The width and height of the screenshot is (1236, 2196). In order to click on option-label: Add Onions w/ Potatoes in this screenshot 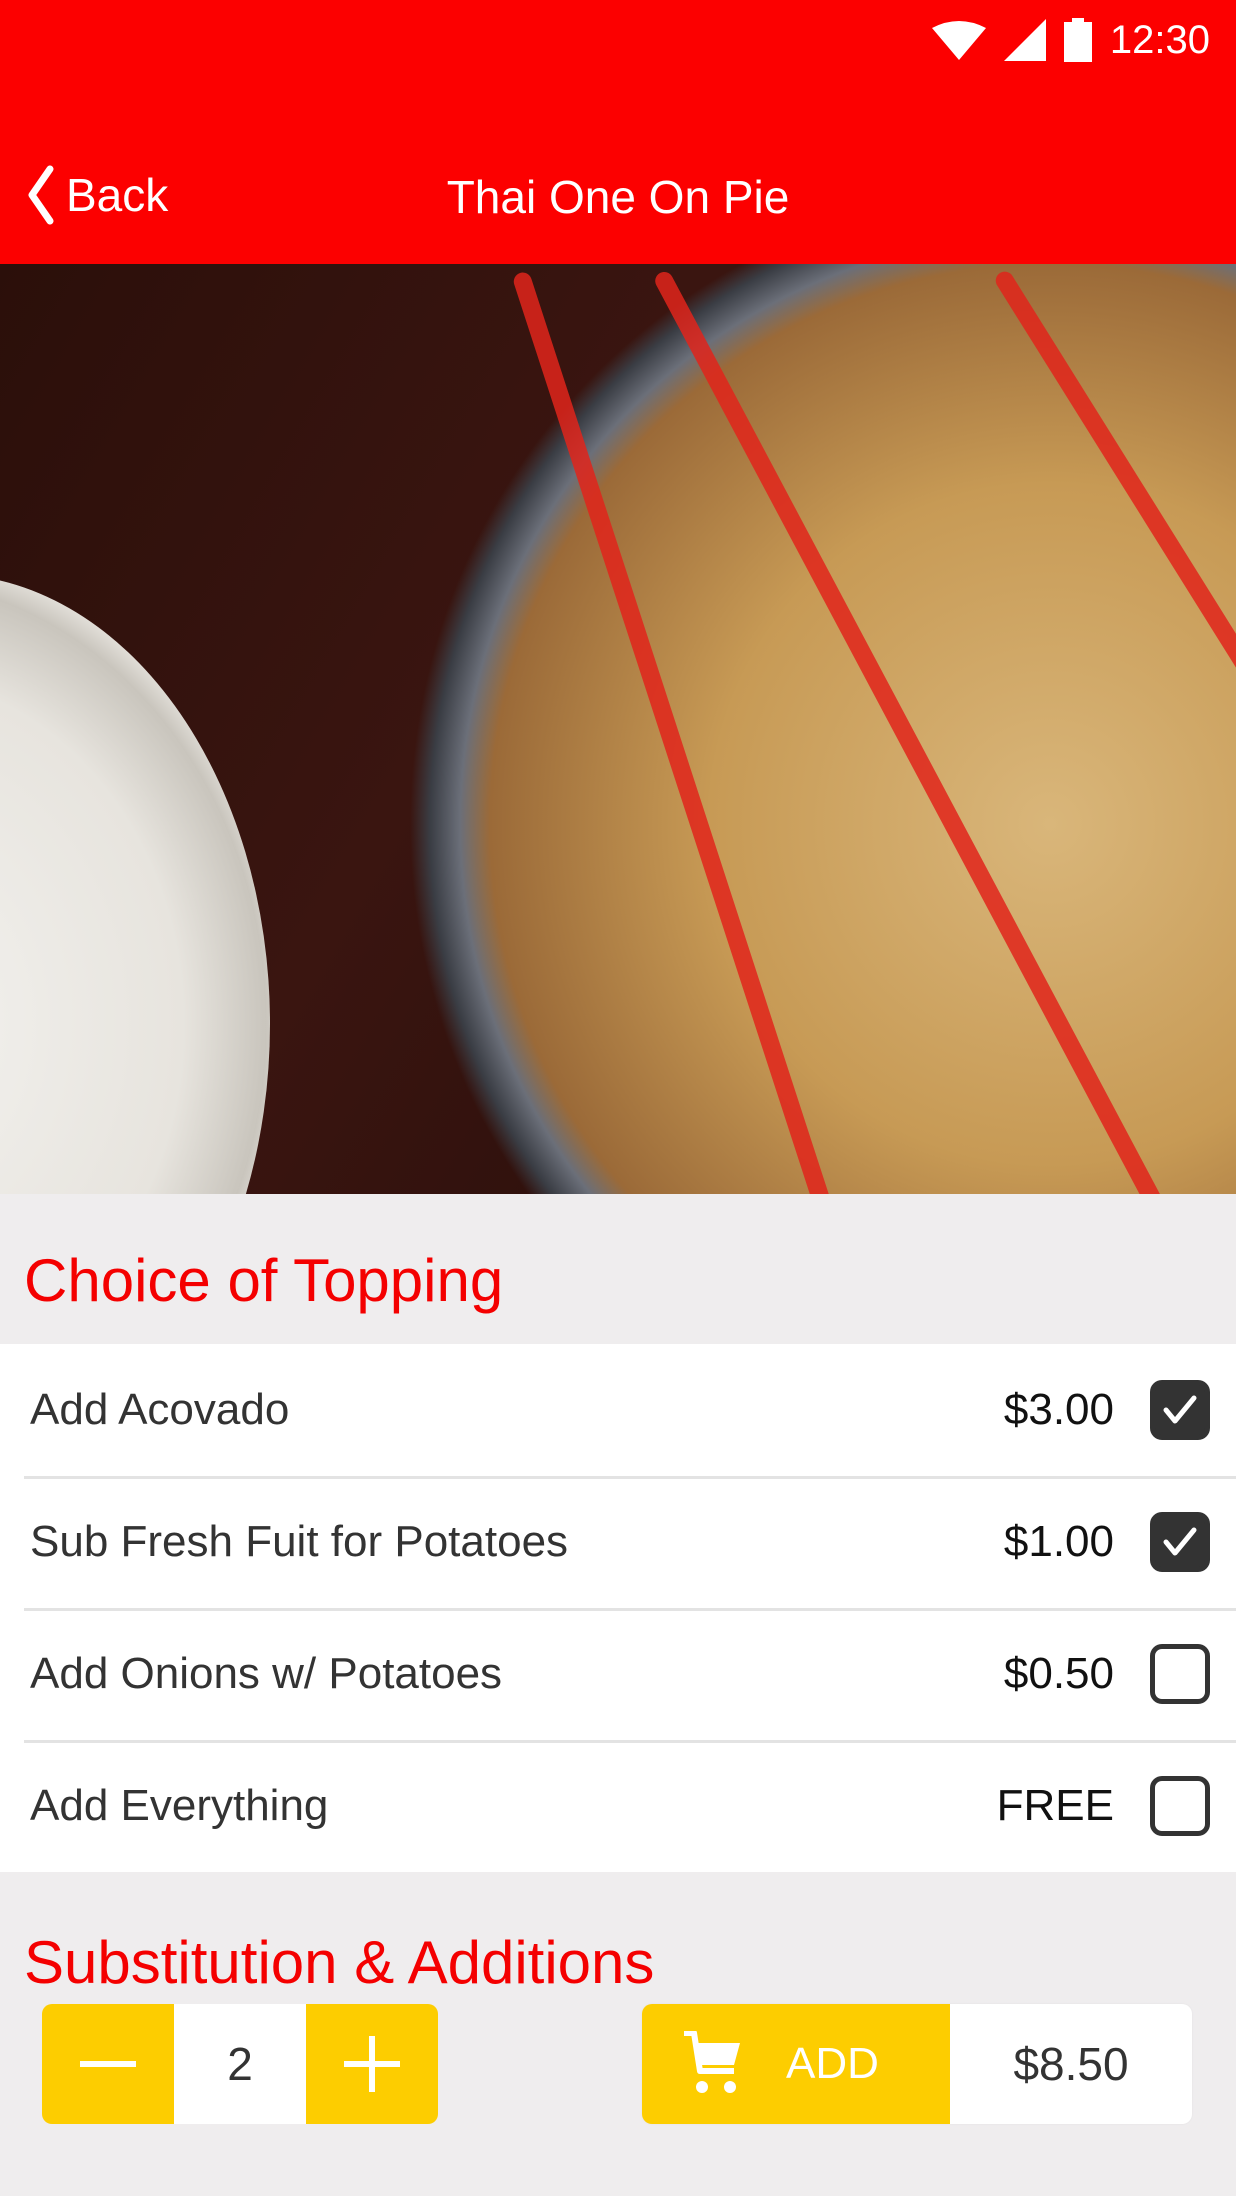, I will do `click(266, 1673)`.